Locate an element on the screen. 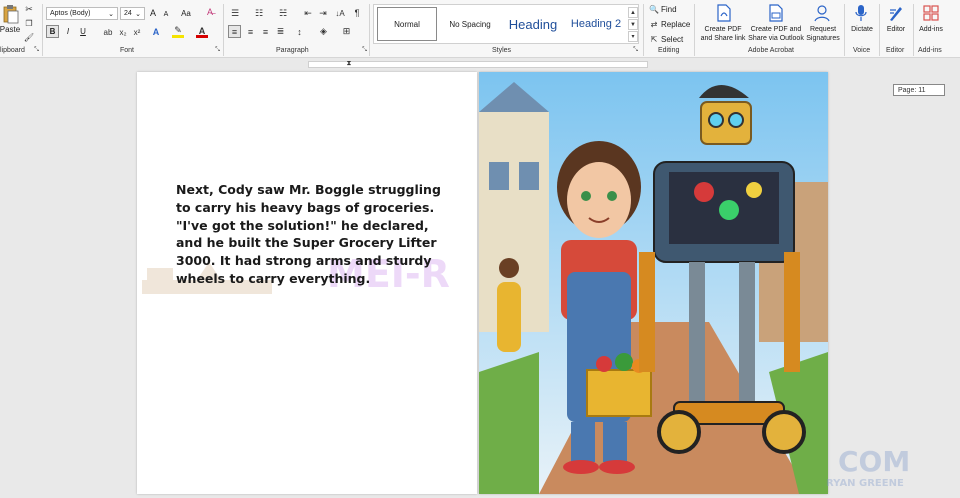 The width and height of the screenshot is (960, 498). paragraph-dialog-launcher-icon: ⤡ is located at coordinates (364, 50).